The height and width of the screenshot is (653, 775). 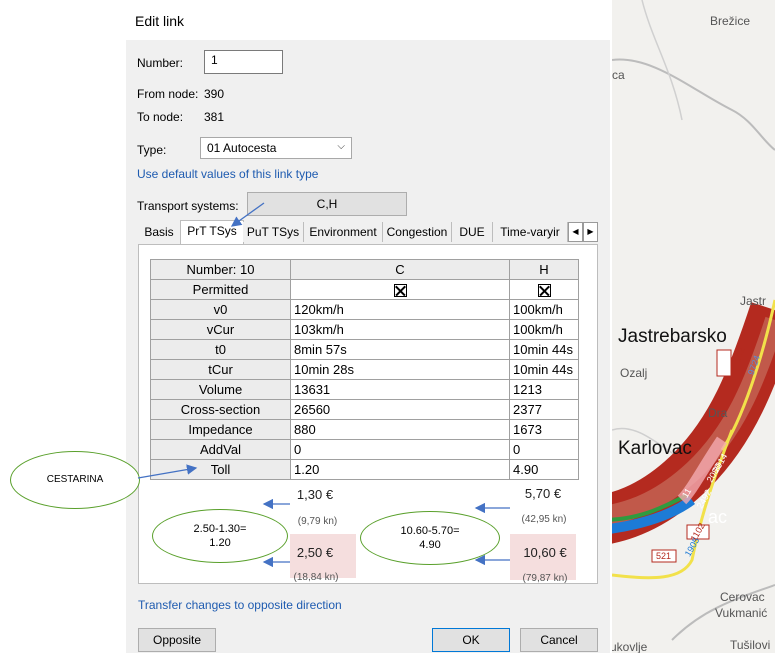 I want to click on row-label: v0, so click(x=220, y=309).